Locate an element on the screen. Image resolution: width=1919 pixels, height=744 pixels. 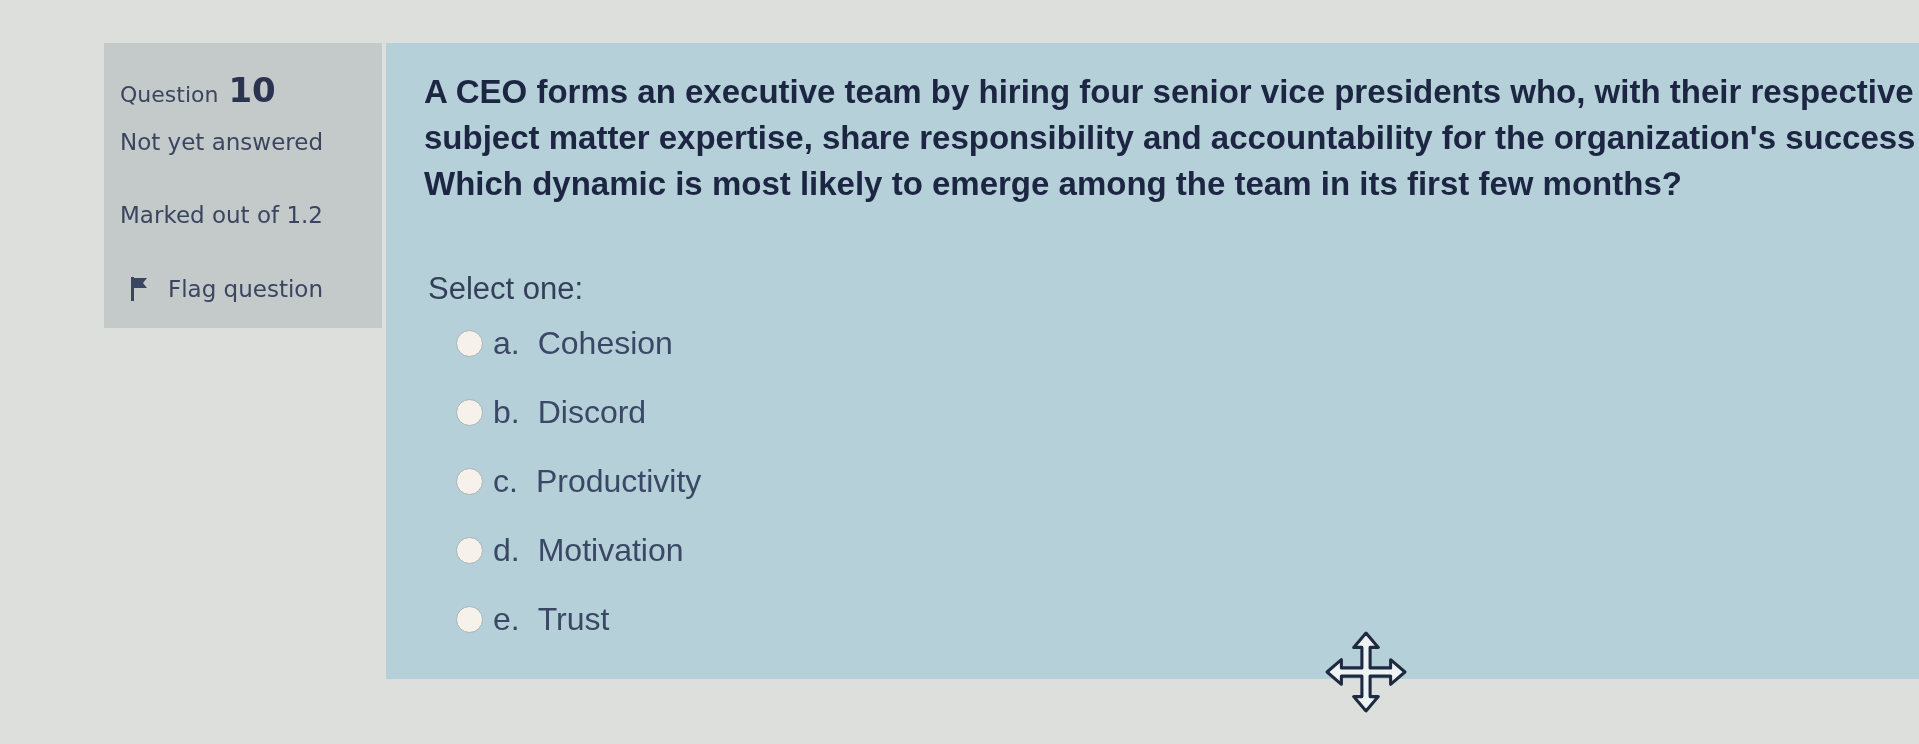
question-text-line: subject matter expertise, share responsibility and accountability for the organization's success is located at coordinates (1170, 138).